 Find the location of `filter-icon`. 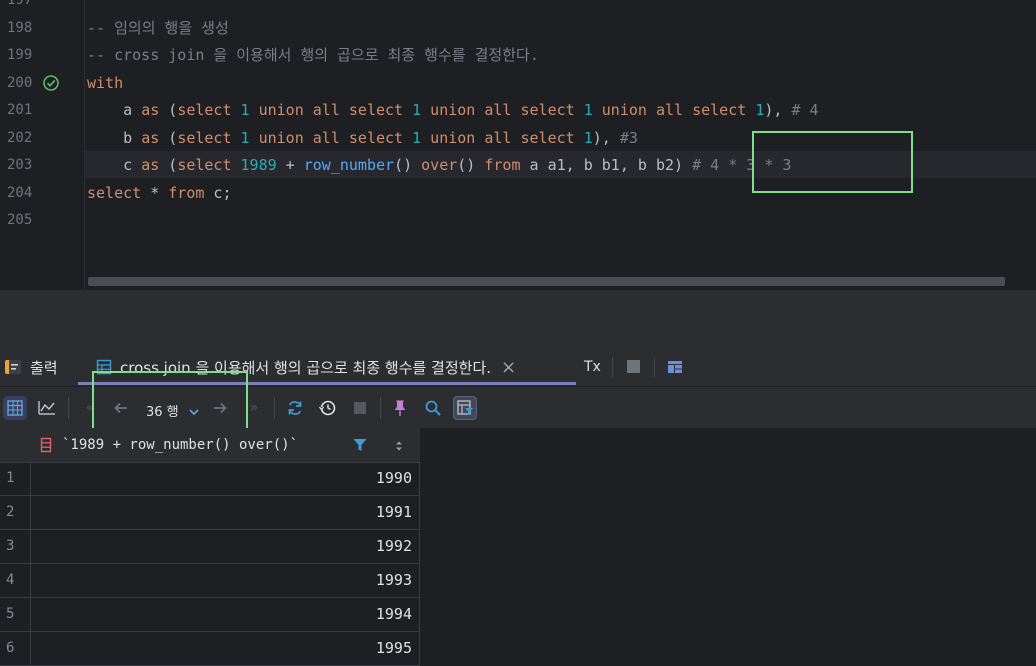

filter-icon is located at coordinates (360, 445).